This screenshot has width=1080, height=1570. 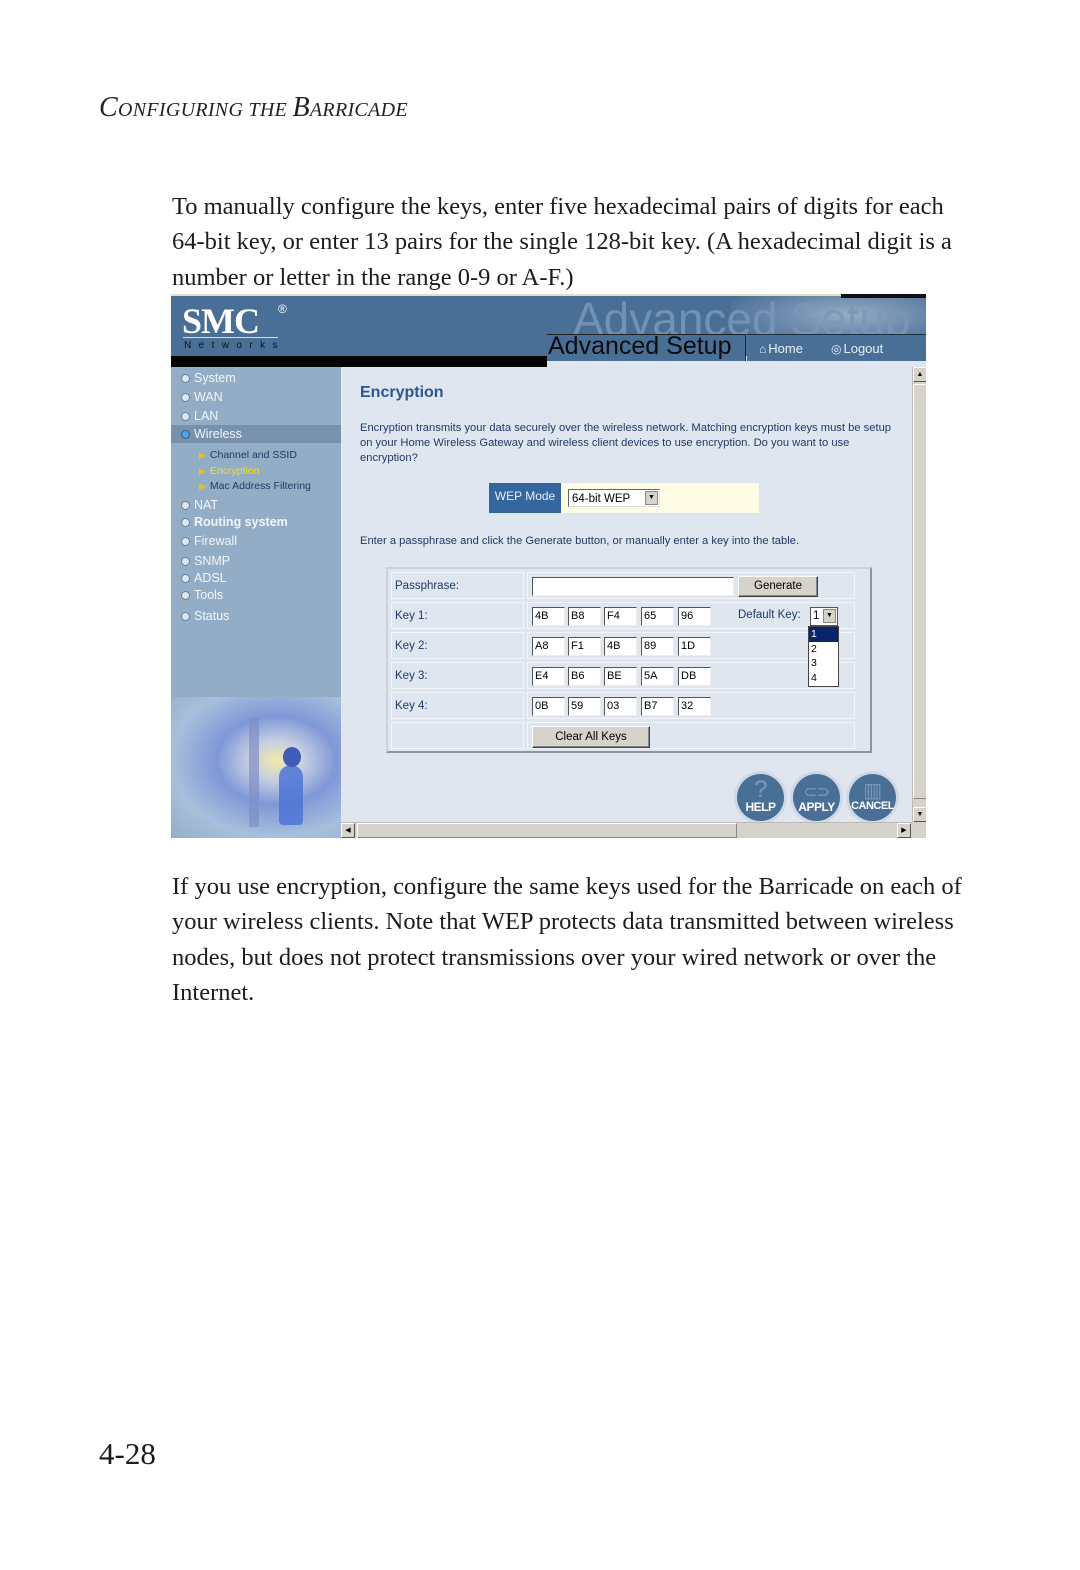 I want to click on sidebar-subitem-label: Mac Address Filtering, so click(x=260, y=486).